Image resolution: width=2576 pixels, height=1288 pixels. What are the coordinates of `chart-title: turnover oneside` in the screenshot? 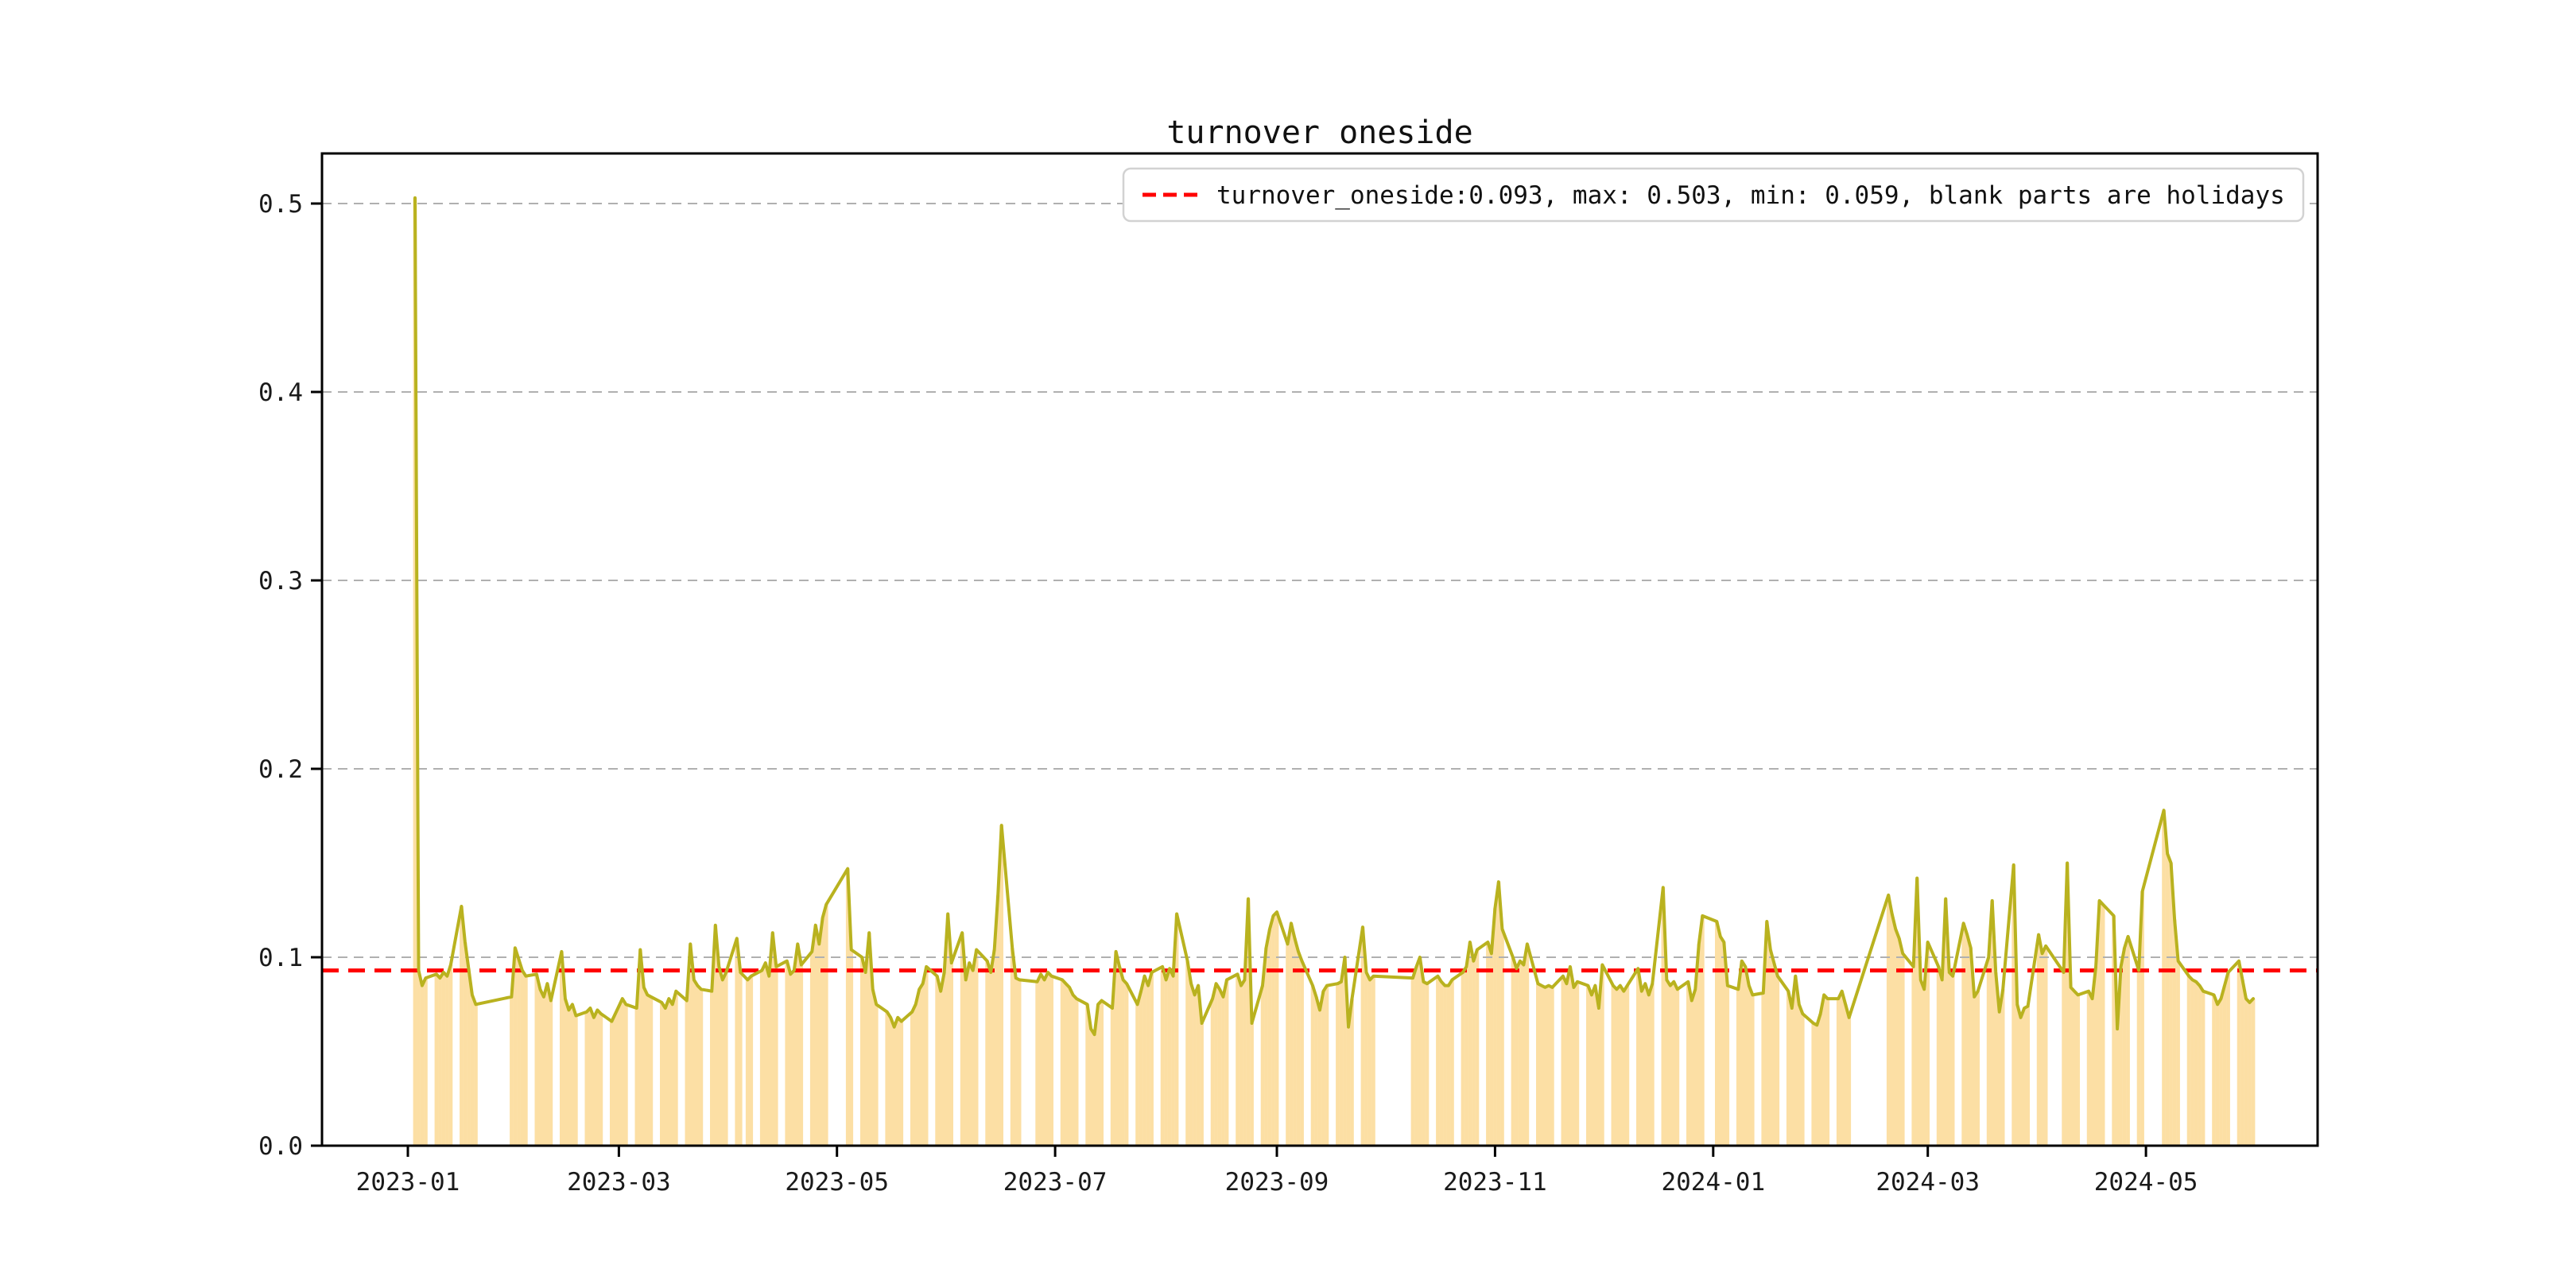 It's located at (1319, 132).